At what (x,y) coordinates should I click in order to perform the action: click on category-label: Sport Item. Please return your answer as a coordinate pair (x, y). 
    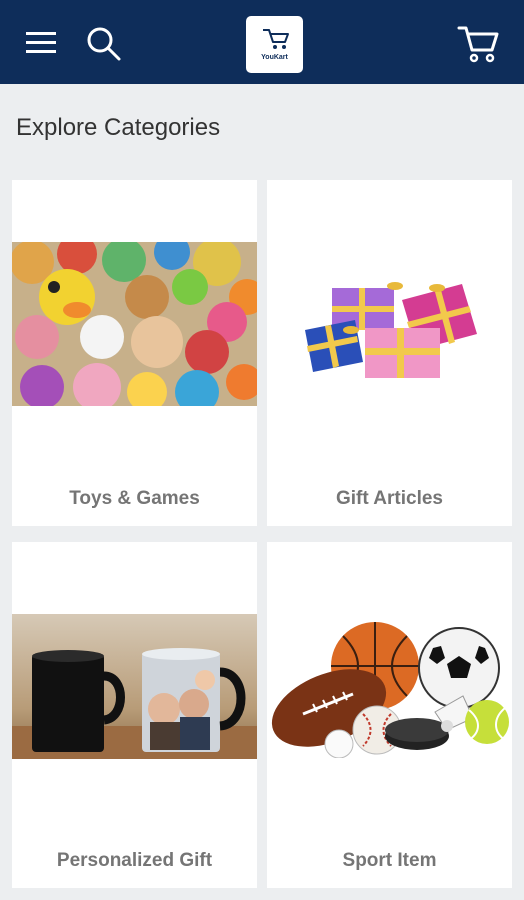
    Looking at the image, I should click on (389, 860).